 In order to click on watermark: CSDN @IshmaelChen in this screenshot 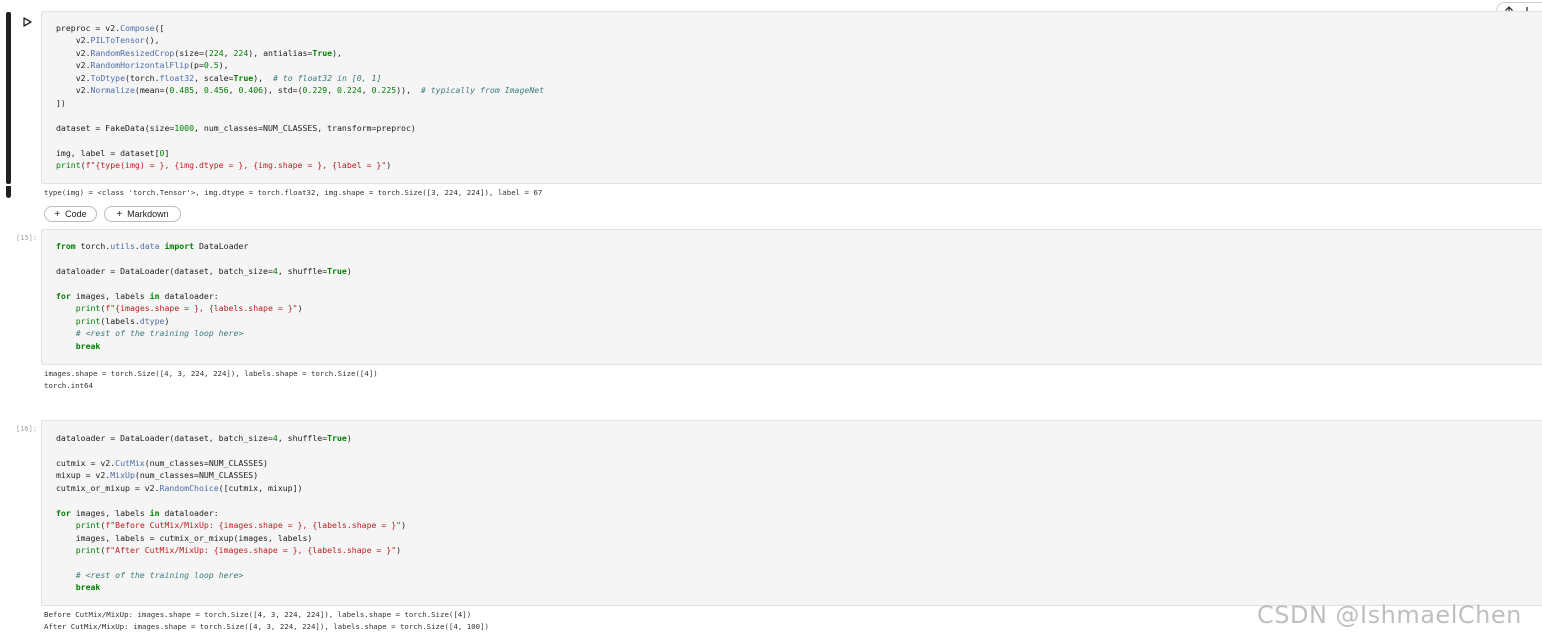, I will do `click(1389, 615)`.